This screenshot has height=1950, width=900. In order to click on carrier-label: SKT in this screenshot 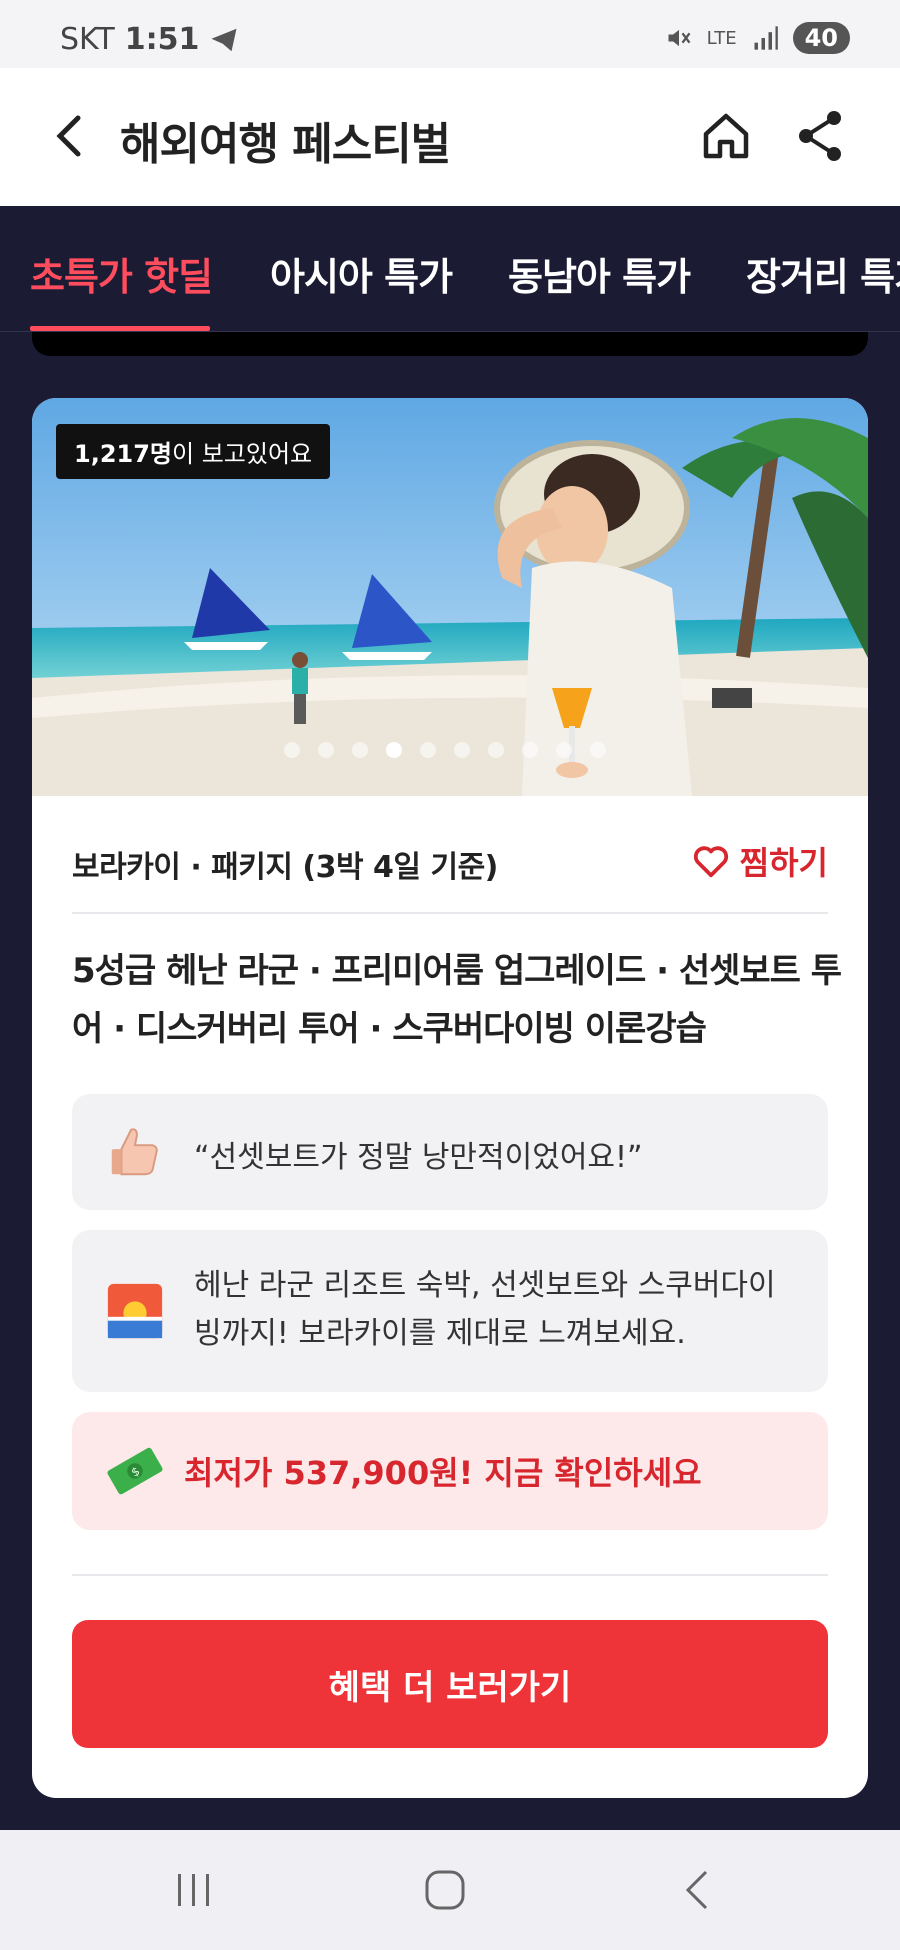, I will do `click(87, 39)`.